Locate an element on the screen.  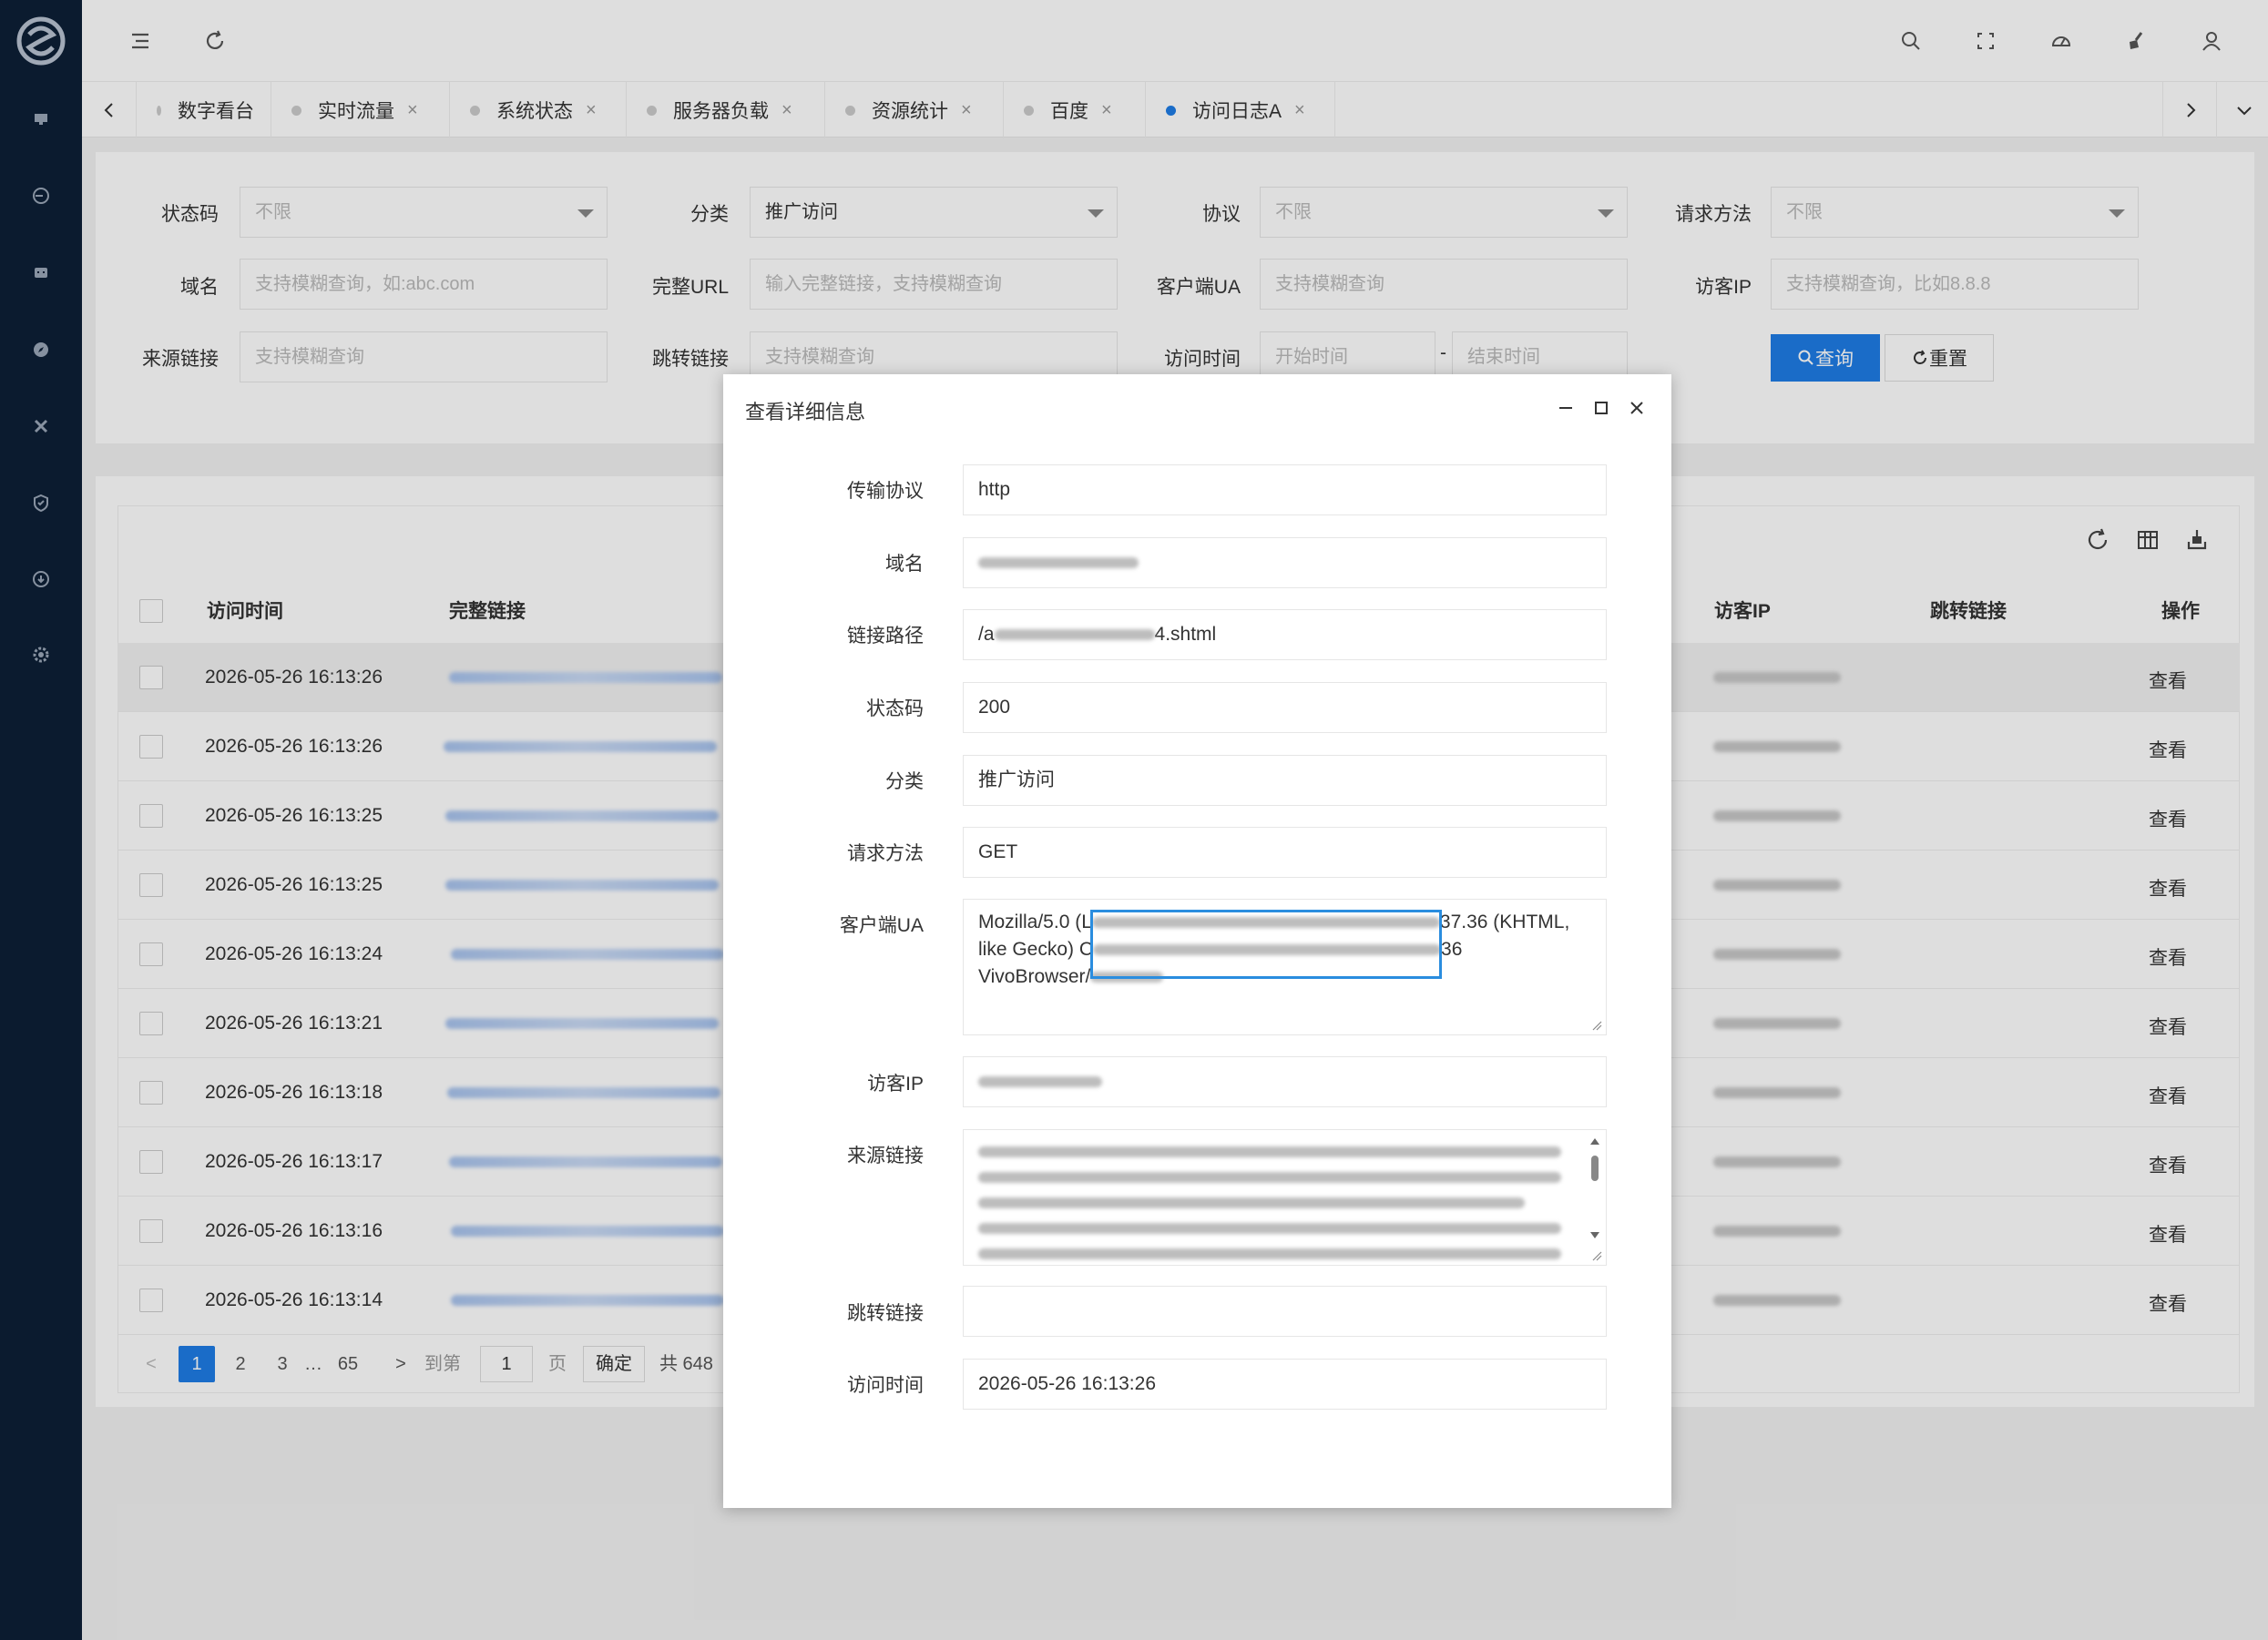
field-protocol-label: 传输协议 is located at coordinates (886, 491).